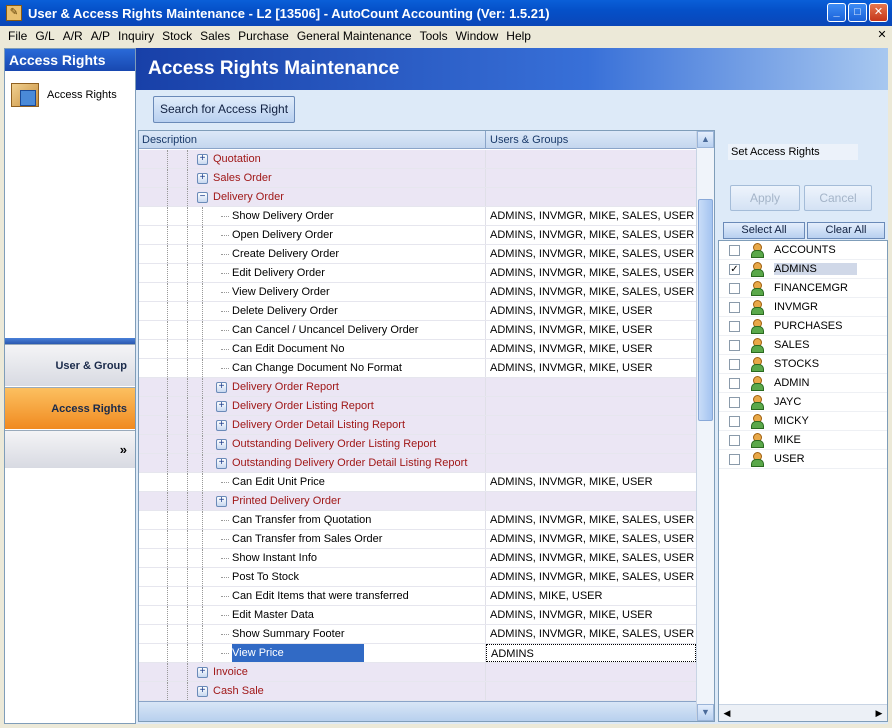 The image size is (892, 728). I want to click on tree-group-row: − Delivery Order, so click(417, 197).